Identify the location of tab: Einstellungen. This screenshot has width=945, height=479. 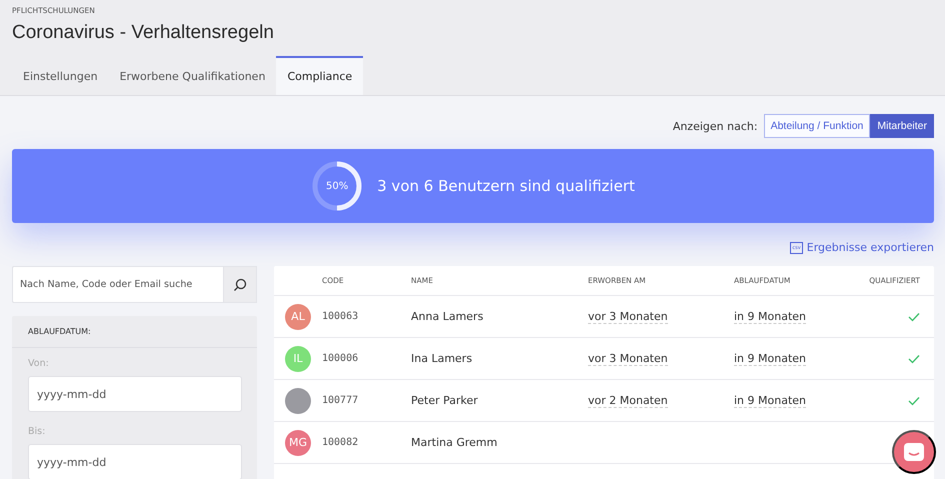
(60, 75).